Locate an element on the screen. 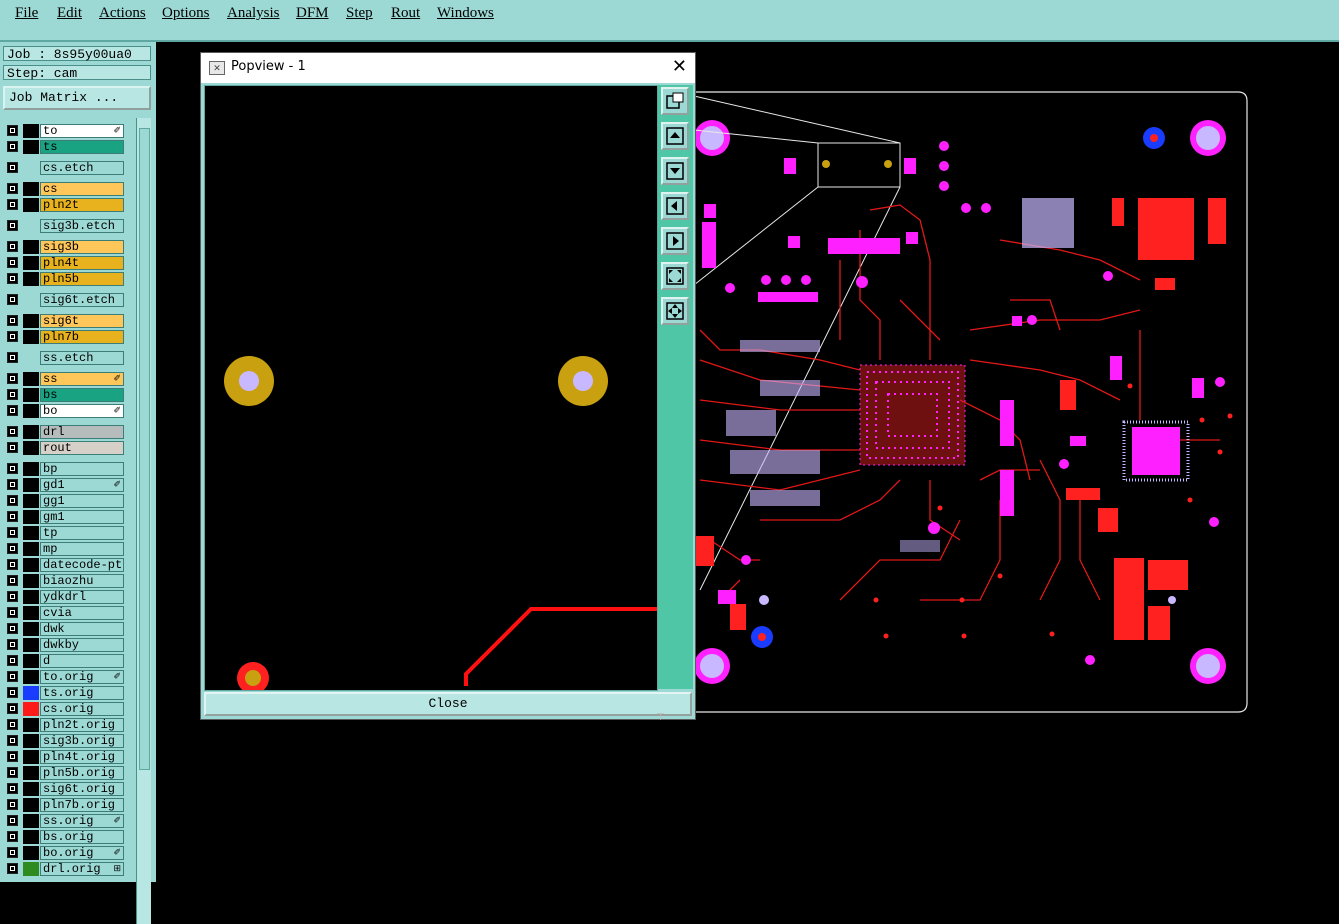 The width and height of the screenshot is (1339, 924). menu-actions: Actions is located at coordinates (122, 13).